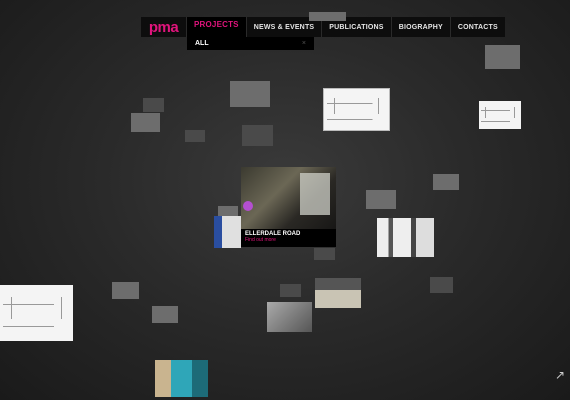 The height and width of the screenshot is (400, 570). I want to click on featured-project-image, so click(315, 194).